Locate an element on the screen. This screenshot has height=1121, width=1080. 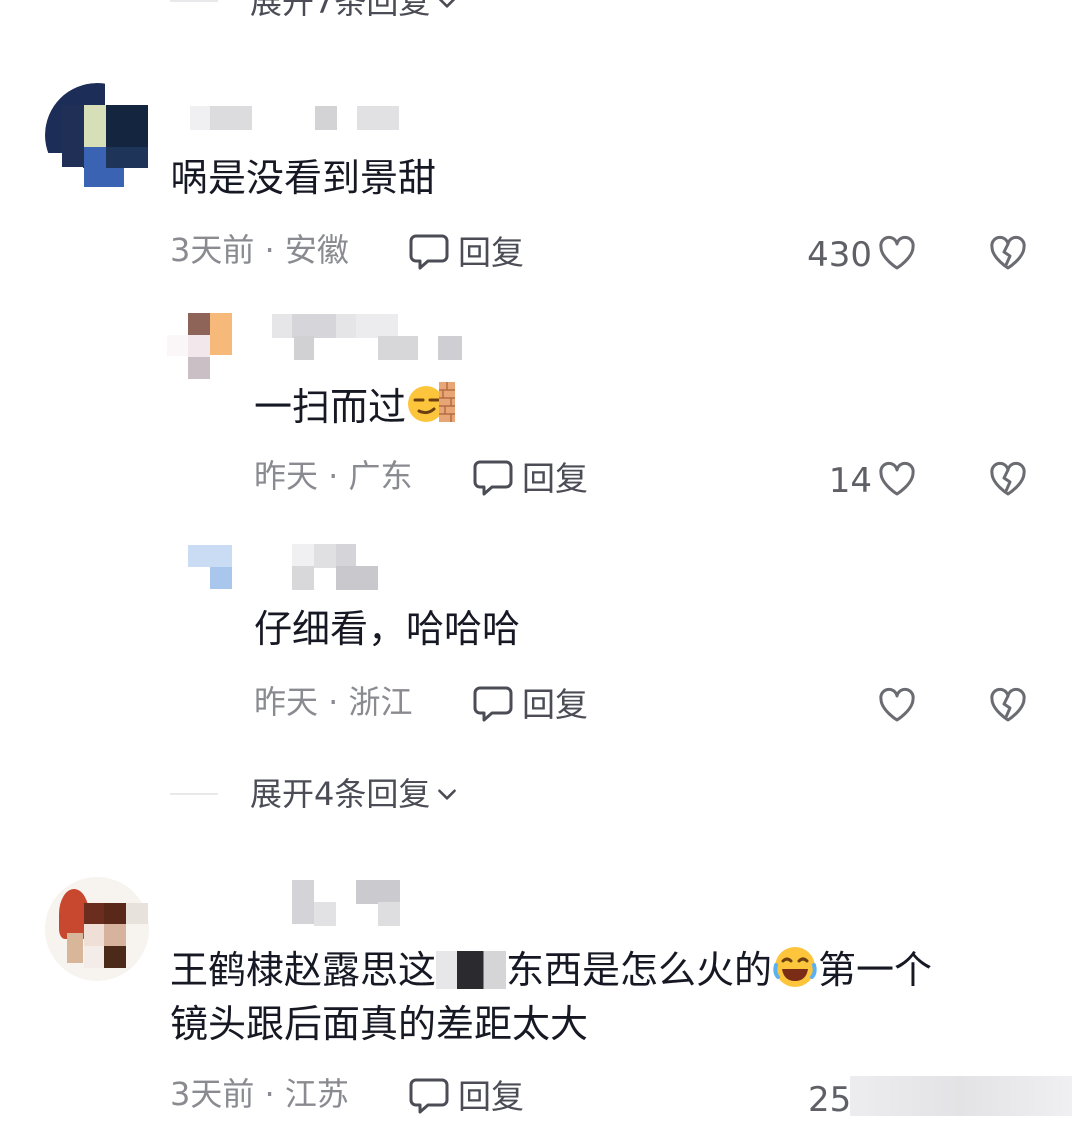
comment-meta: 3天前 · 江苏 is located at coordinates (259, 1094).